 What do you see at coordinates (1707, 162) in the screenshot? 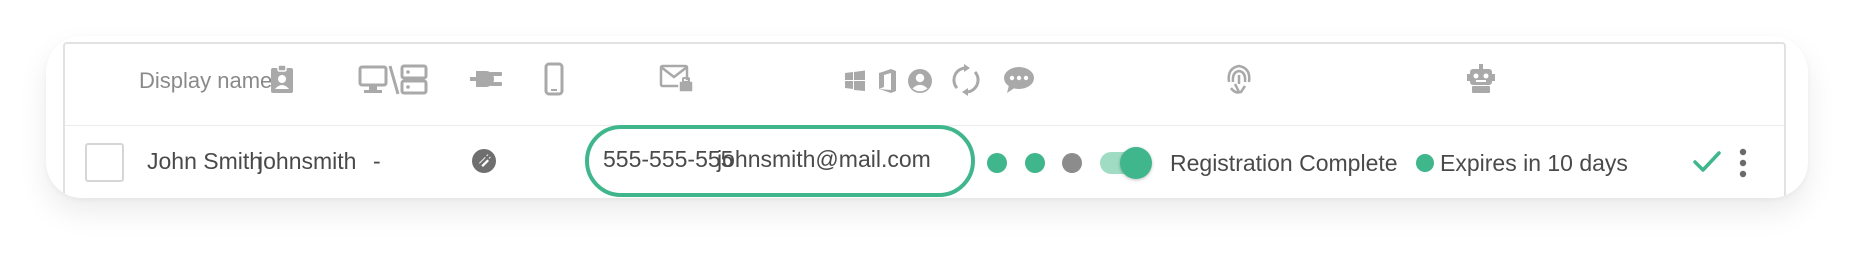
I see `check-icon` at bounding box center [1707, 162].